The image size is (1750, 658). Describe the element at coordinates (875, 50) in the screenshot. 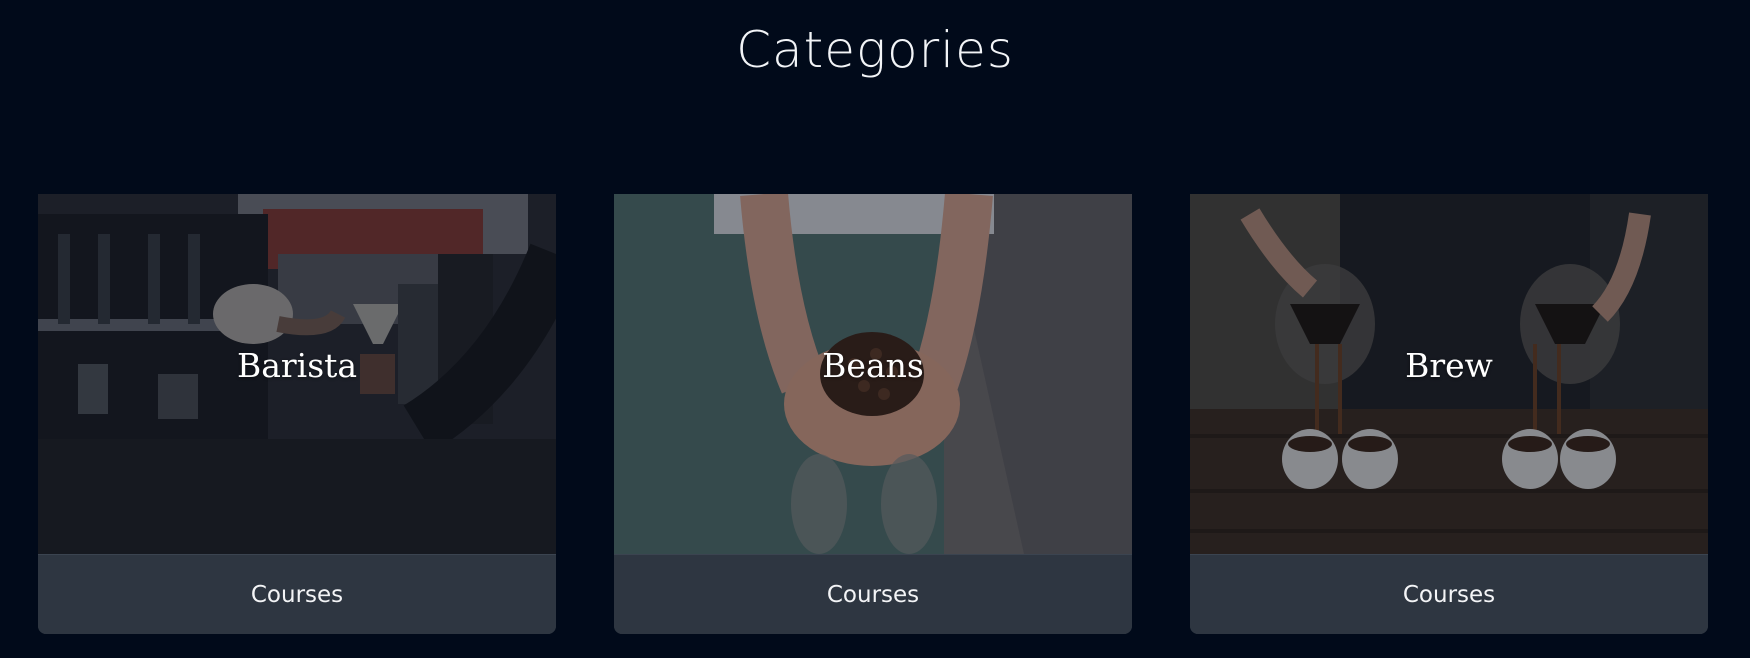

I see `page-title: Categories` at that location.